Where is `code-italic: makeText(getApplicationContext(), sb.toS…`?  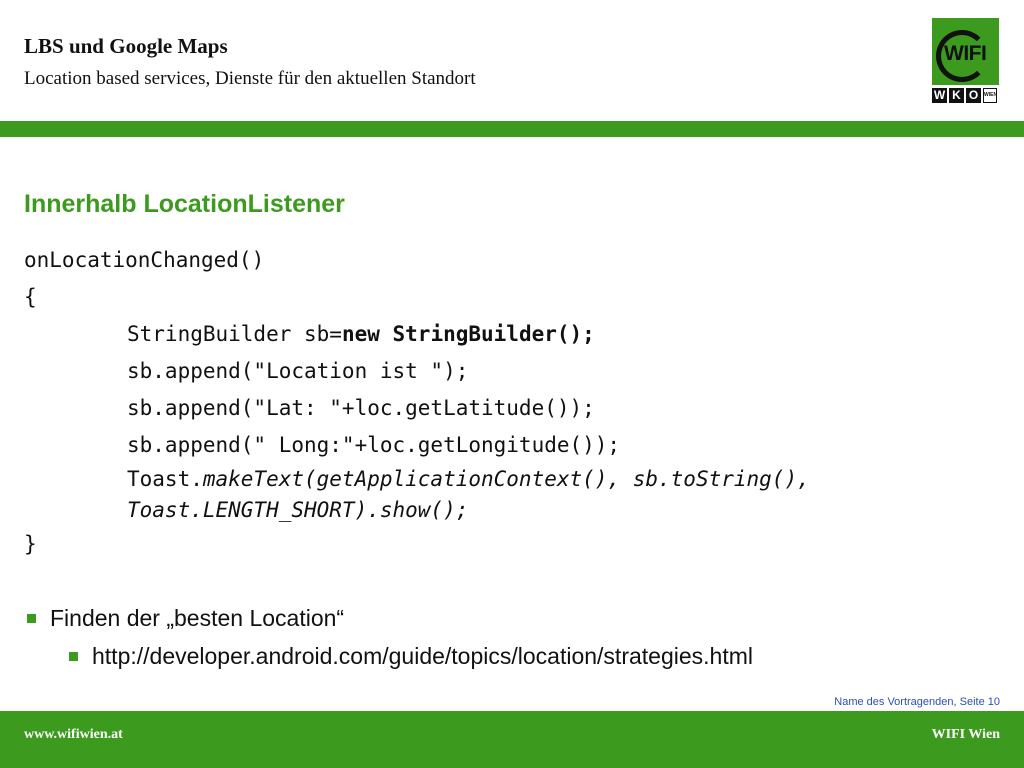 code-italic: makeText(getApplicationContext(), sb.toS… is located at coordinates (468, 494).